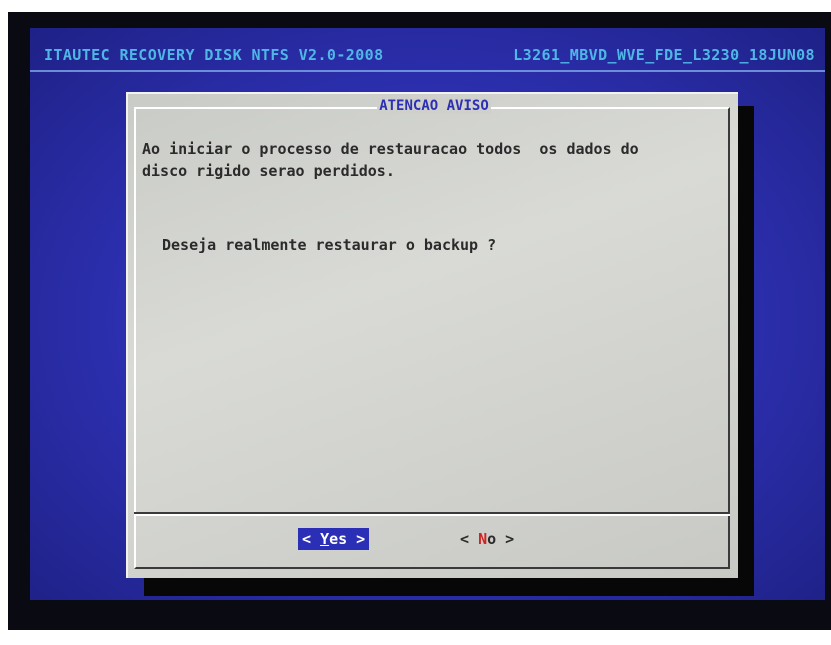  Describe the element at coordinates (469, 539) in the screenshot. I see `no-button-open: <` at that location.